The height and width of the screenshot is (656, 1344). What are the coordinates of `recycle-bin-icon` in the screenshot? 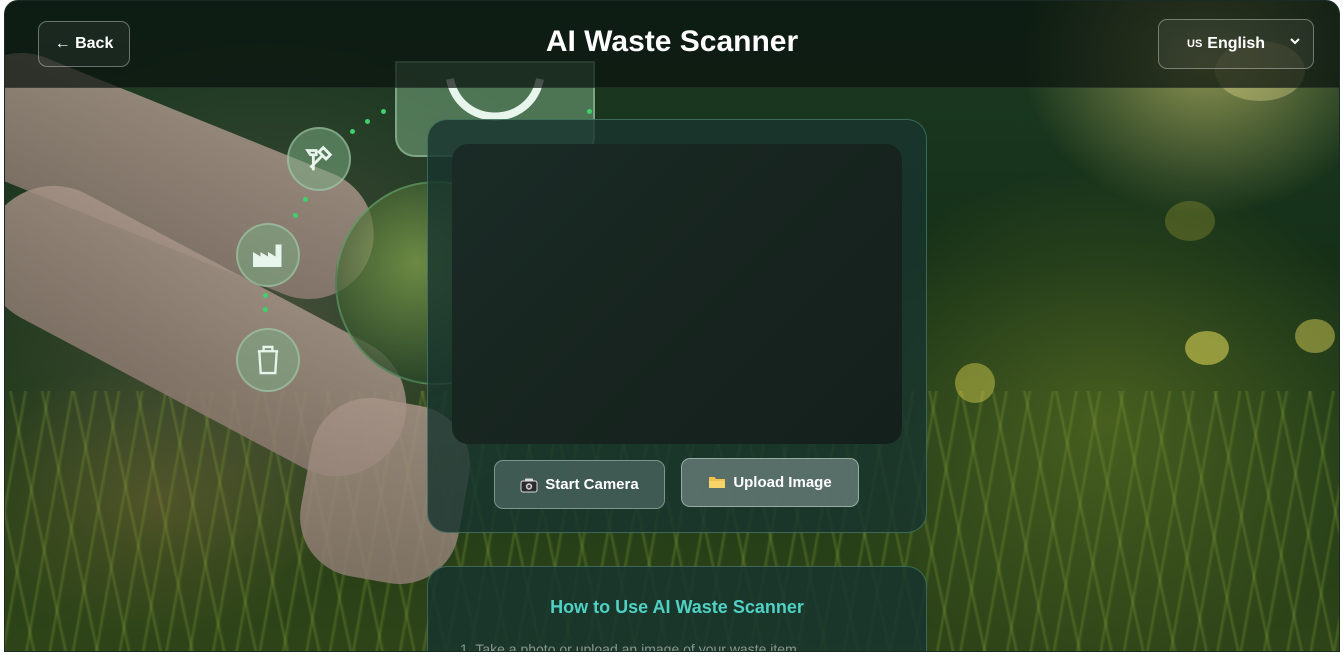 It's located at (268, 360).